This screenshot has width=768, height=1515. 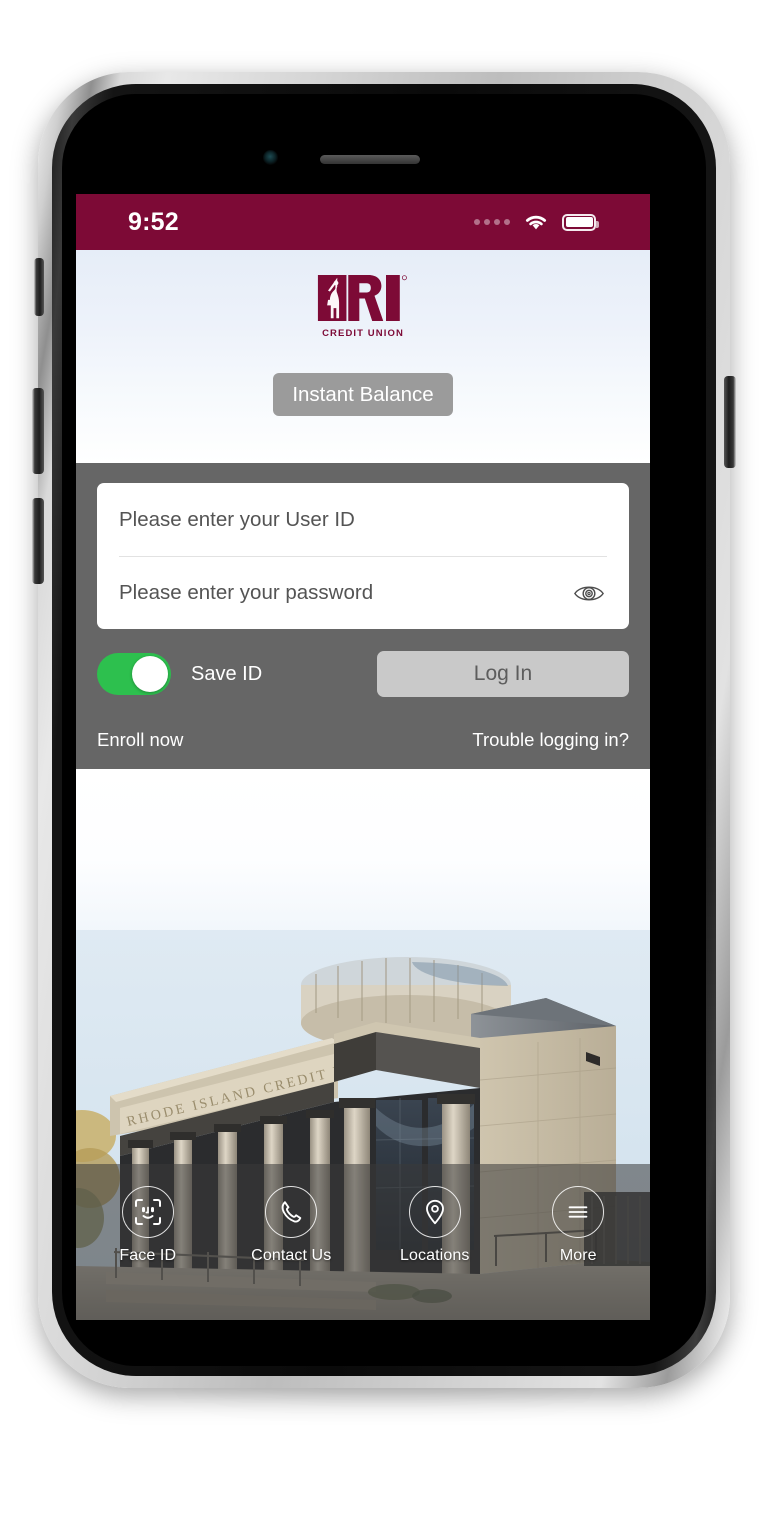 What do you see at coordinates (363, 333) in the screenshot?
I see `logo-subtitle: CREDIT UNION` at bounding box center [363, 333].